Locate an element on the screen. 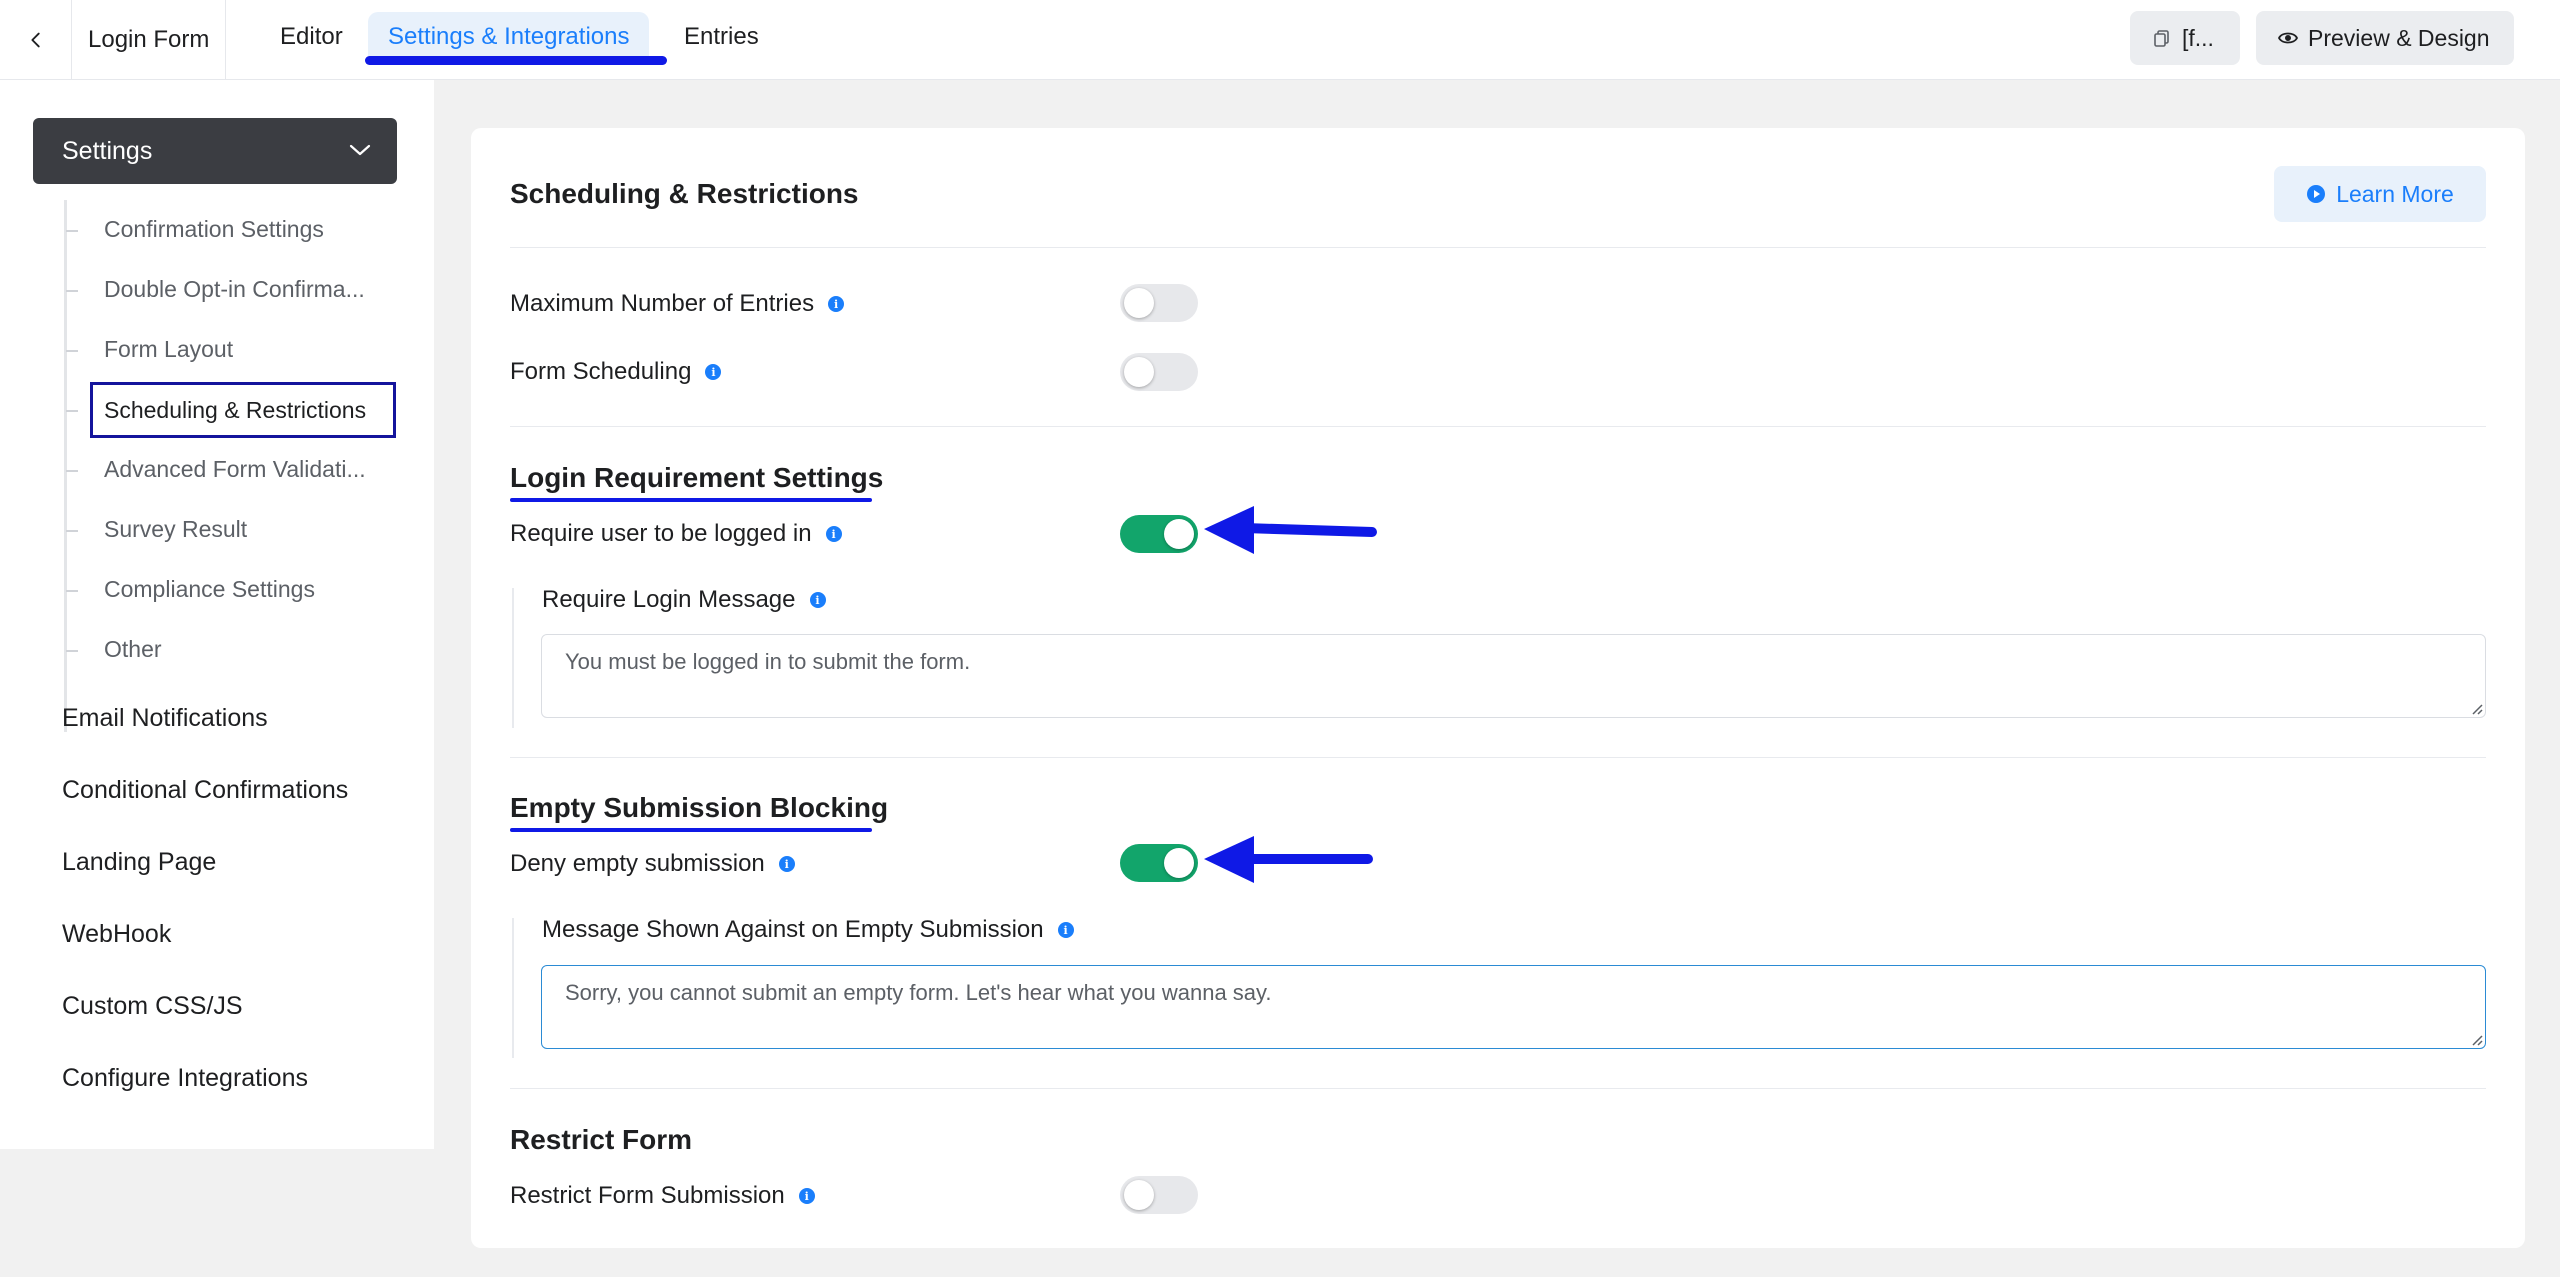 The height and width of the screenshot is (1277, 2560). back-button is located at coordinates (36, 40).